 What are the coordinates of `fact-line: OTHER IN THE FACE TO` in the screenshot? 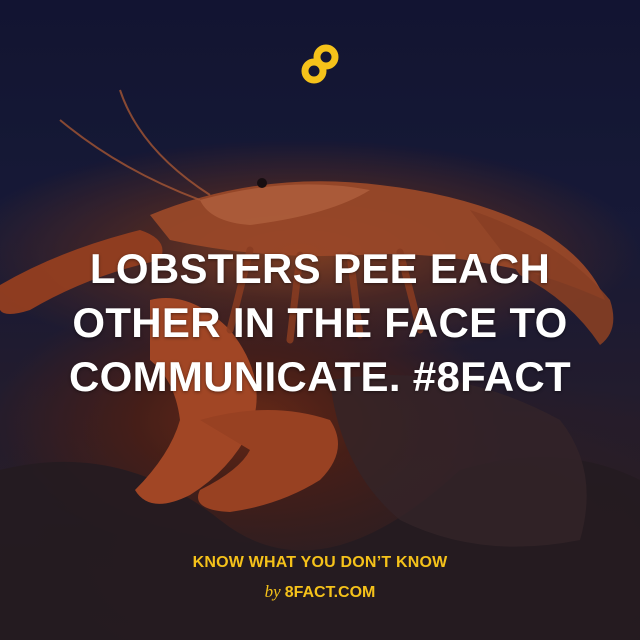 It's located at (320, 322).